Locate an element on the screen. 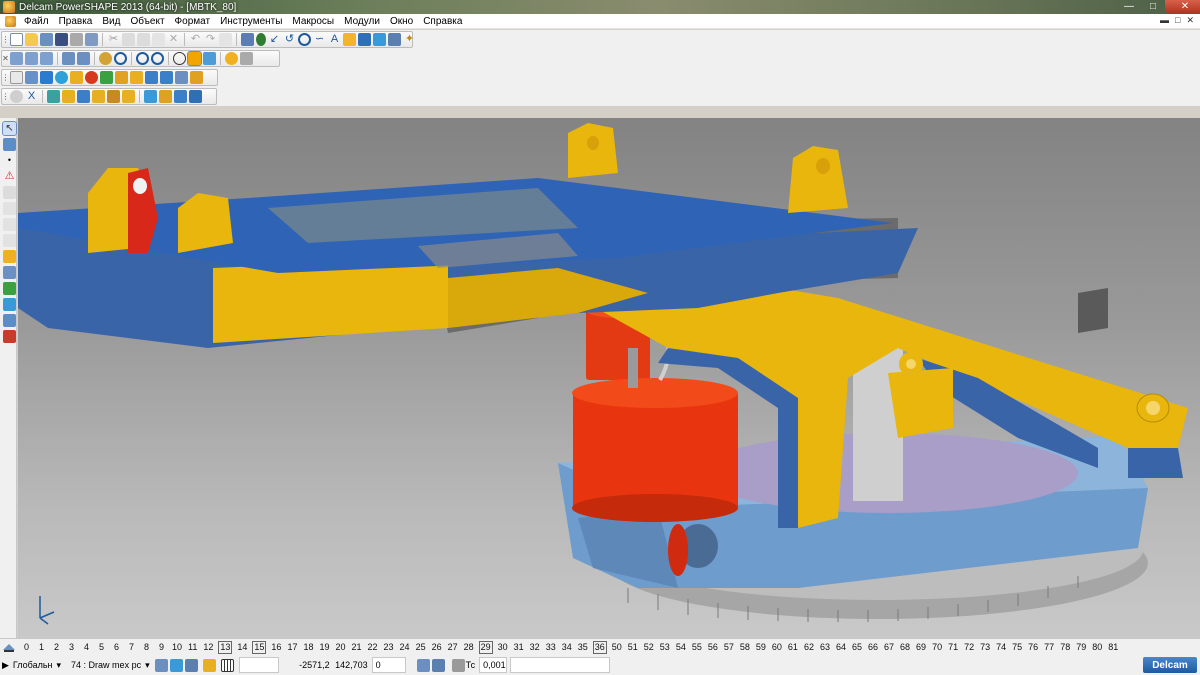  app-icon is located at coordinates (9, 7).